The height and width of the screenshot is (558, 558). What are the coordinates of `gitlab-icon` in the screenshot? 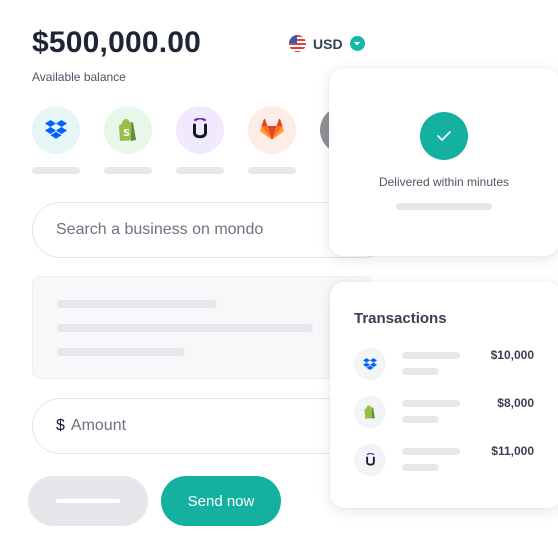 It's located at (272, 129).